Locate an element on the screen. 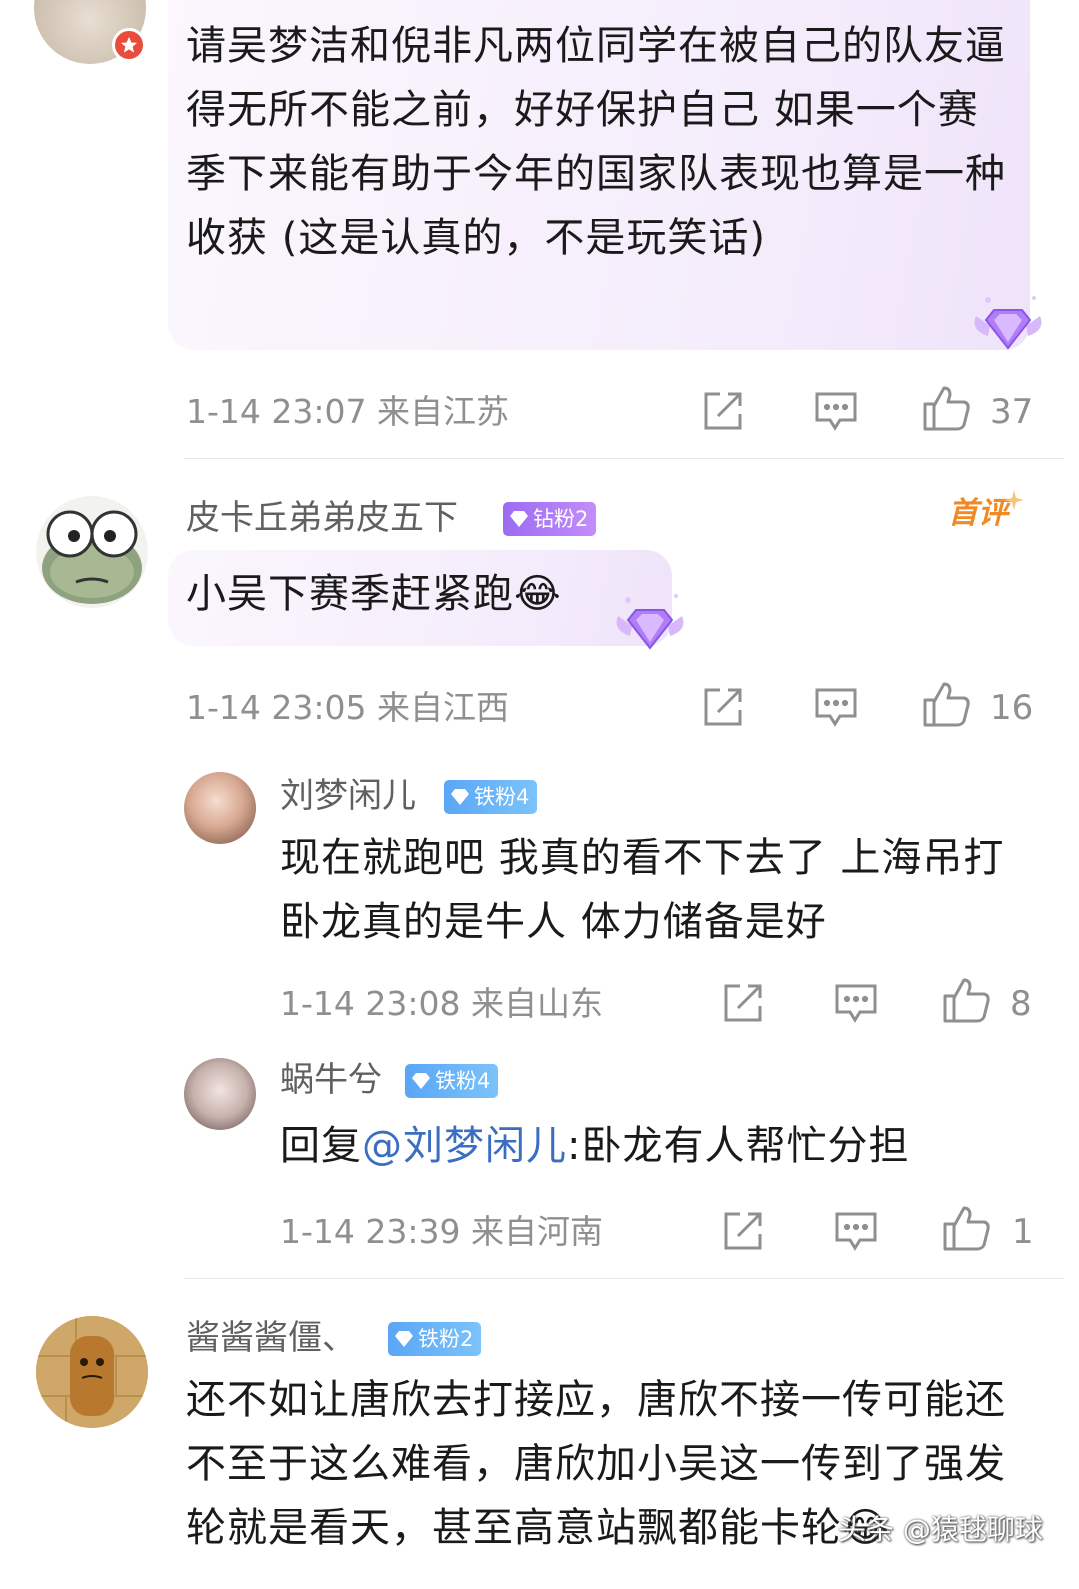 This screenshot has height=1589, width=1079. username: 酱酱酱僵、 is located at coordinates (271, 1338).